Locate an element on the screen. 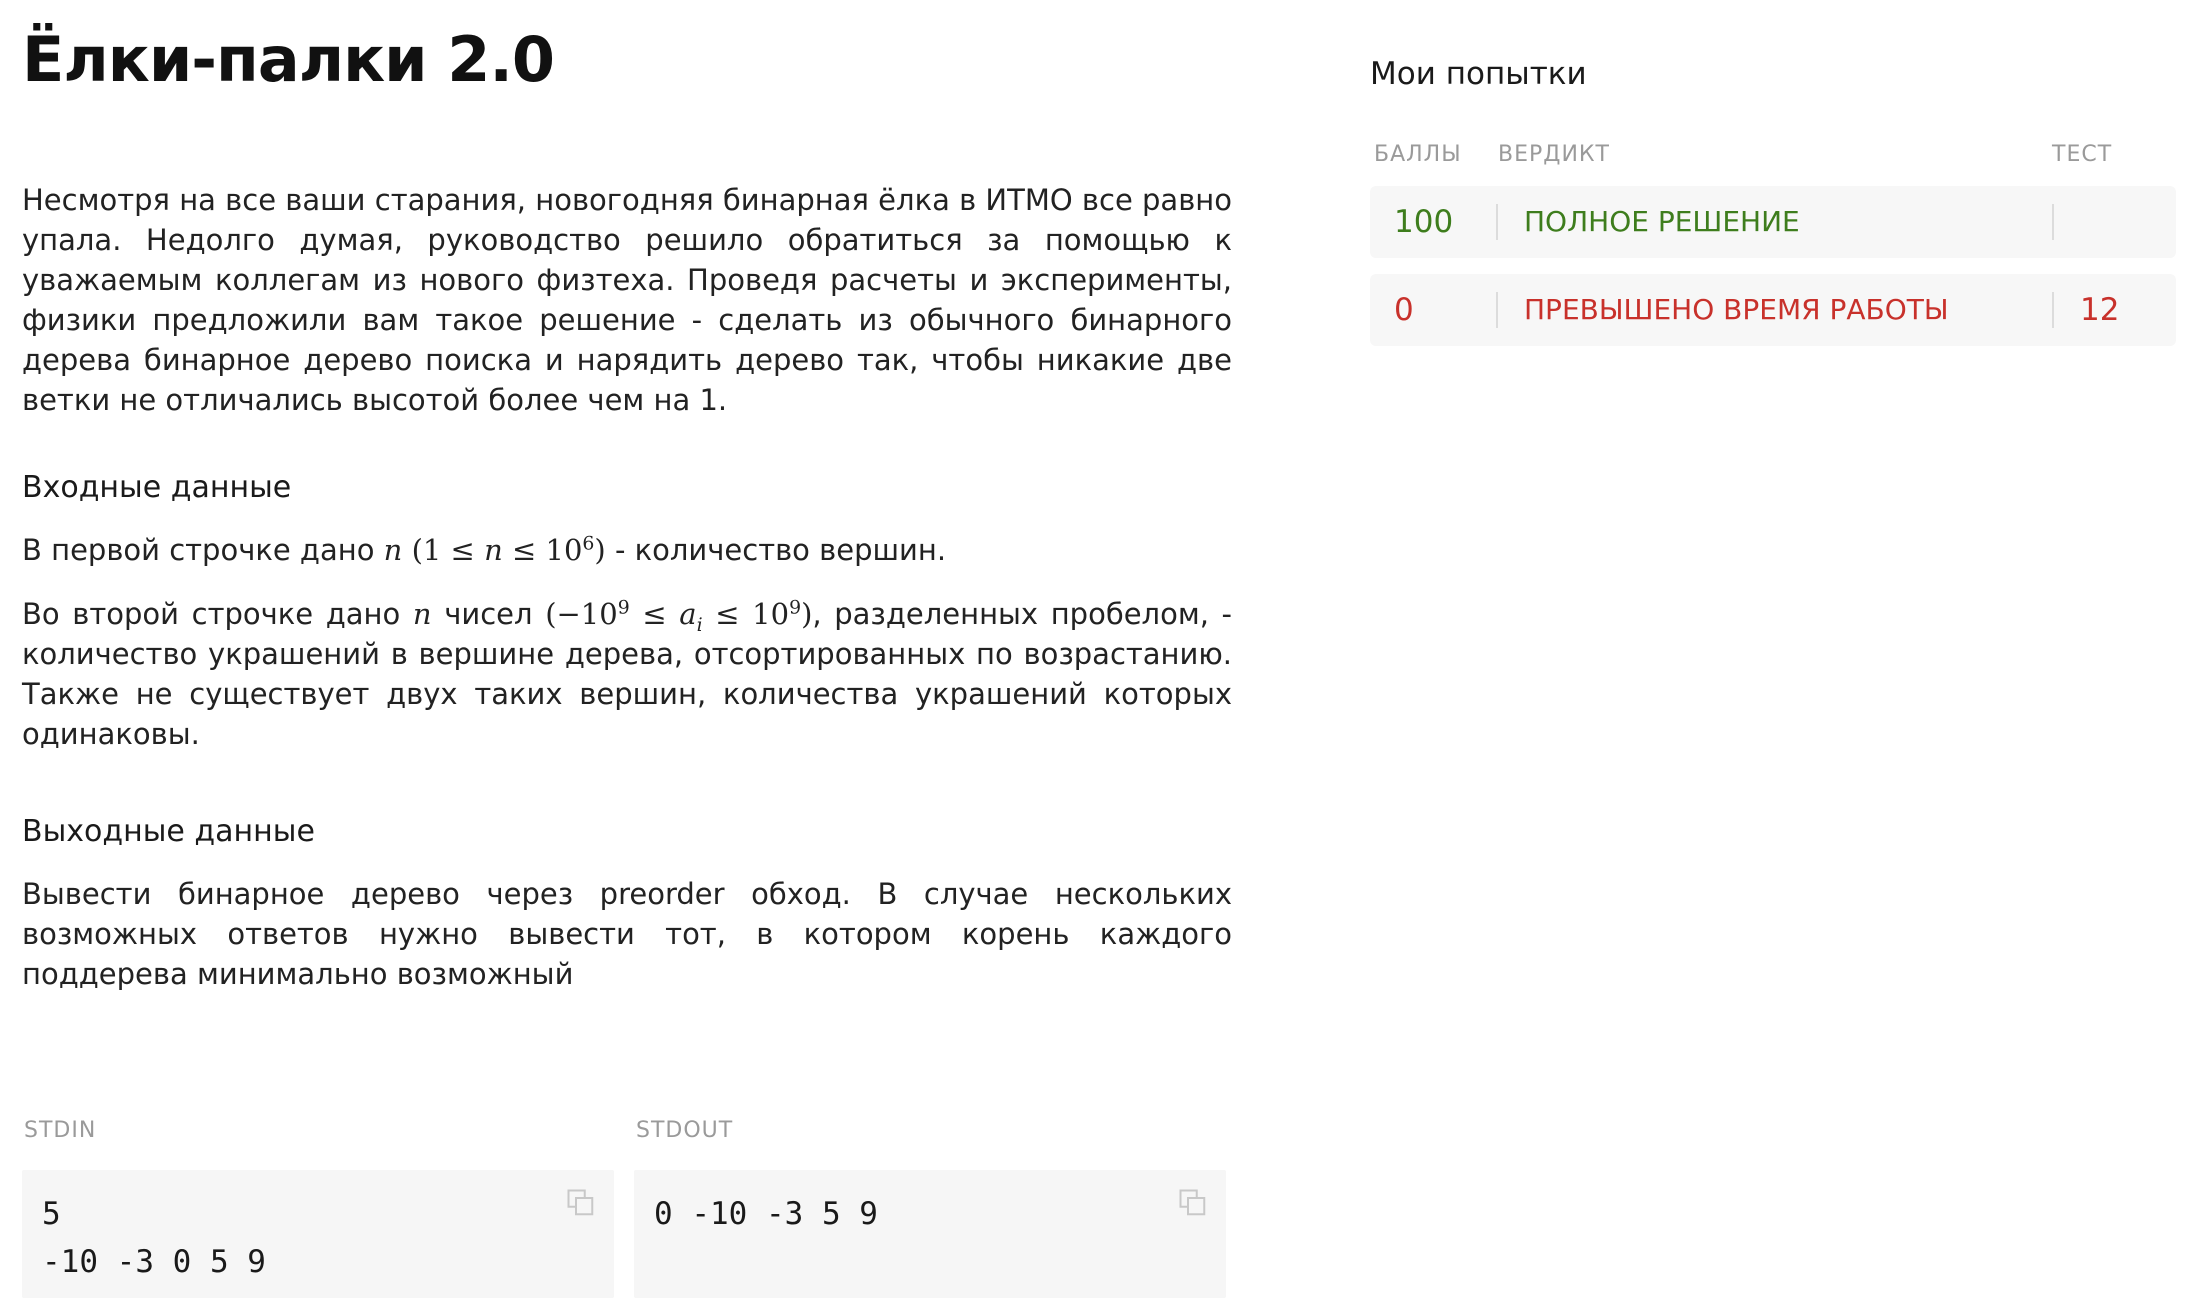 The image size is (2202, 1312). column-header-verdict: ВЕРДИКТ is located at coordinates (1554, 154).